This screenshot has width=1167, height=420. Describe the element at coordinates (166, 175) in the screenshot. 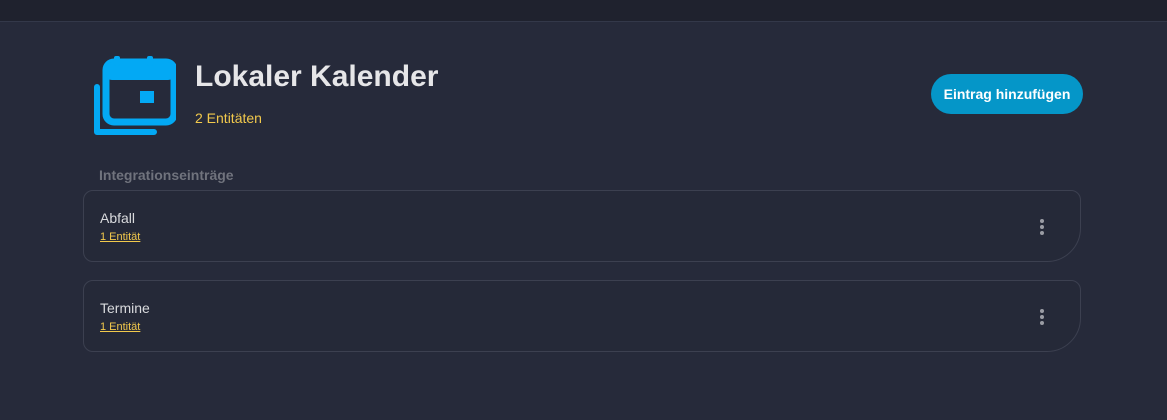

I see `section-label: Integrationseinträge` at that location.